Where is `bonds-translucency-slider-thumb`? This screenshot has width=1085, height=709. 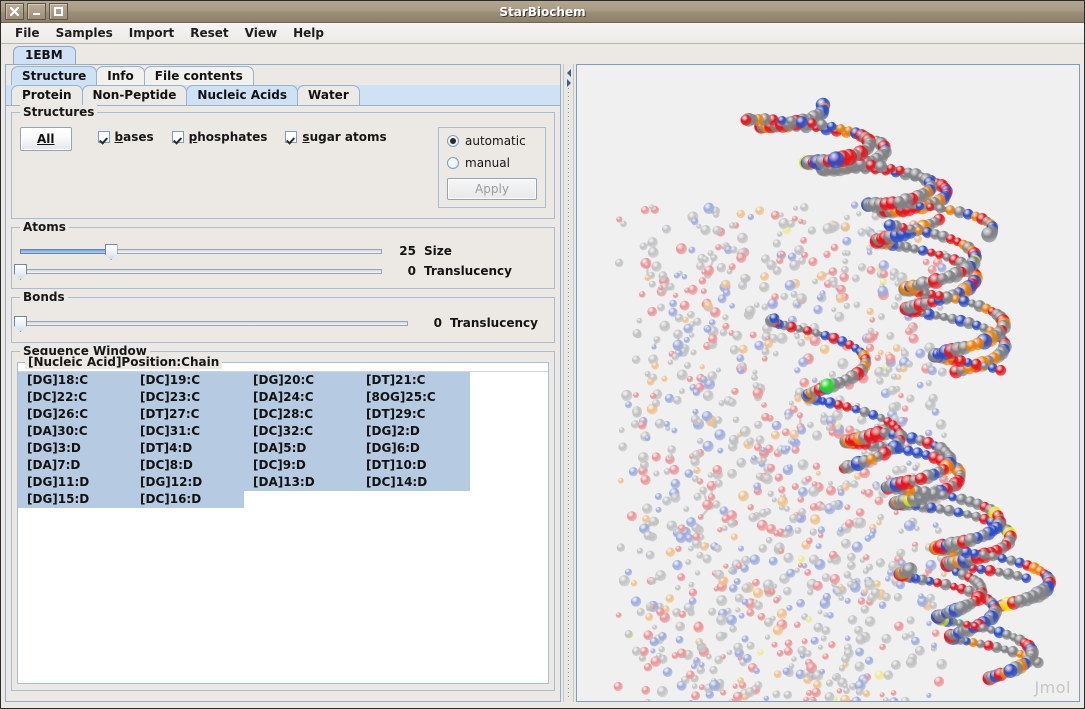 bonds-translucency-slider-thumb is located at coordinates (20, 324).